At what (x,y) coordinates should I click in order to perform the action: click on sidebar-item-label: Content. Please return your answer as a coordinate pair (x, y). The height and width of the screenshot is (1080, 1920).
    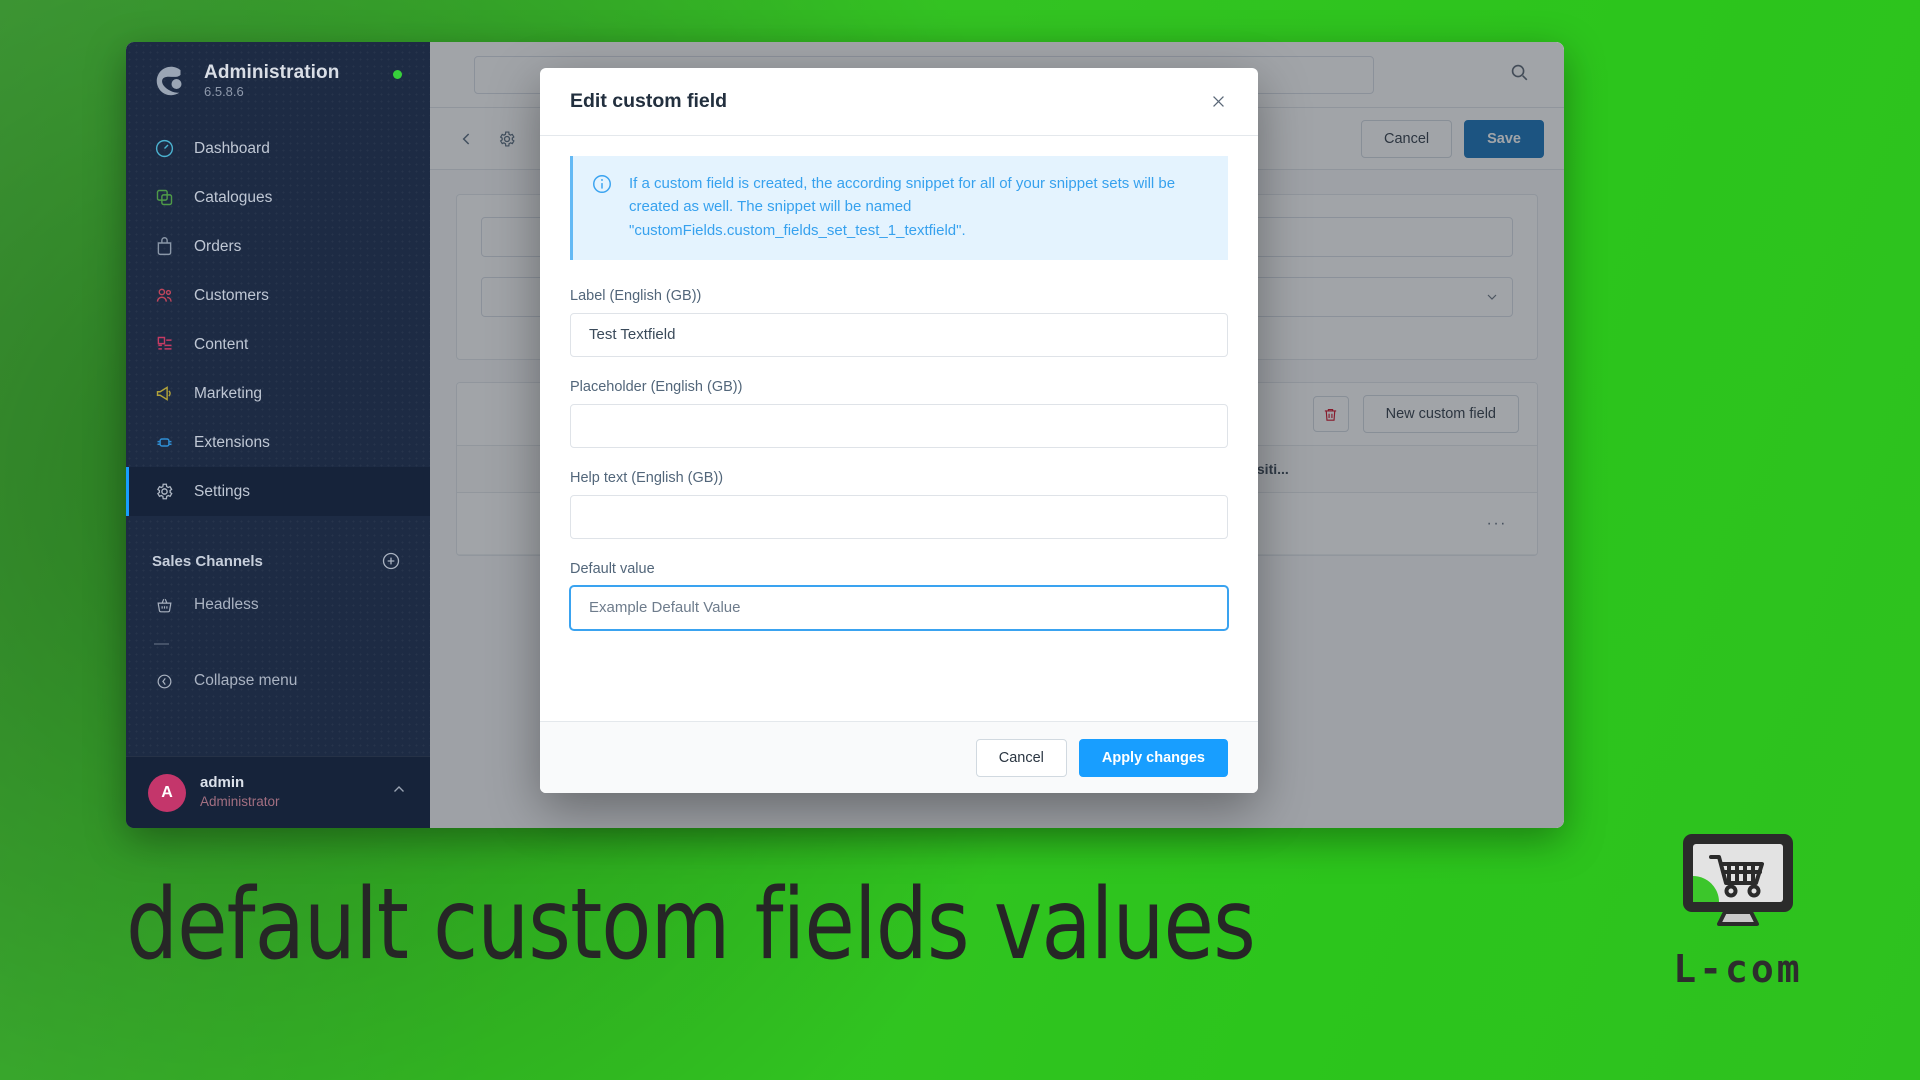
    Looking at the image, I should click on (221, 344).